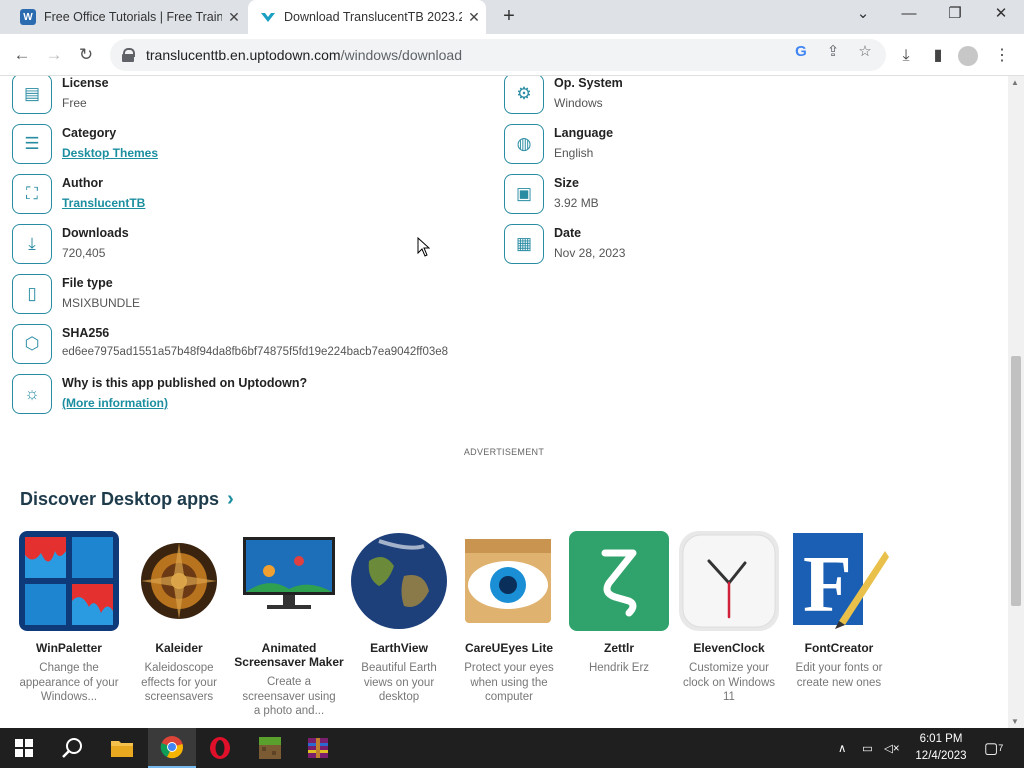  Describe the element at coordinates (801, 52) in the screenshot. I see `google-lens-icon: G` at that location.